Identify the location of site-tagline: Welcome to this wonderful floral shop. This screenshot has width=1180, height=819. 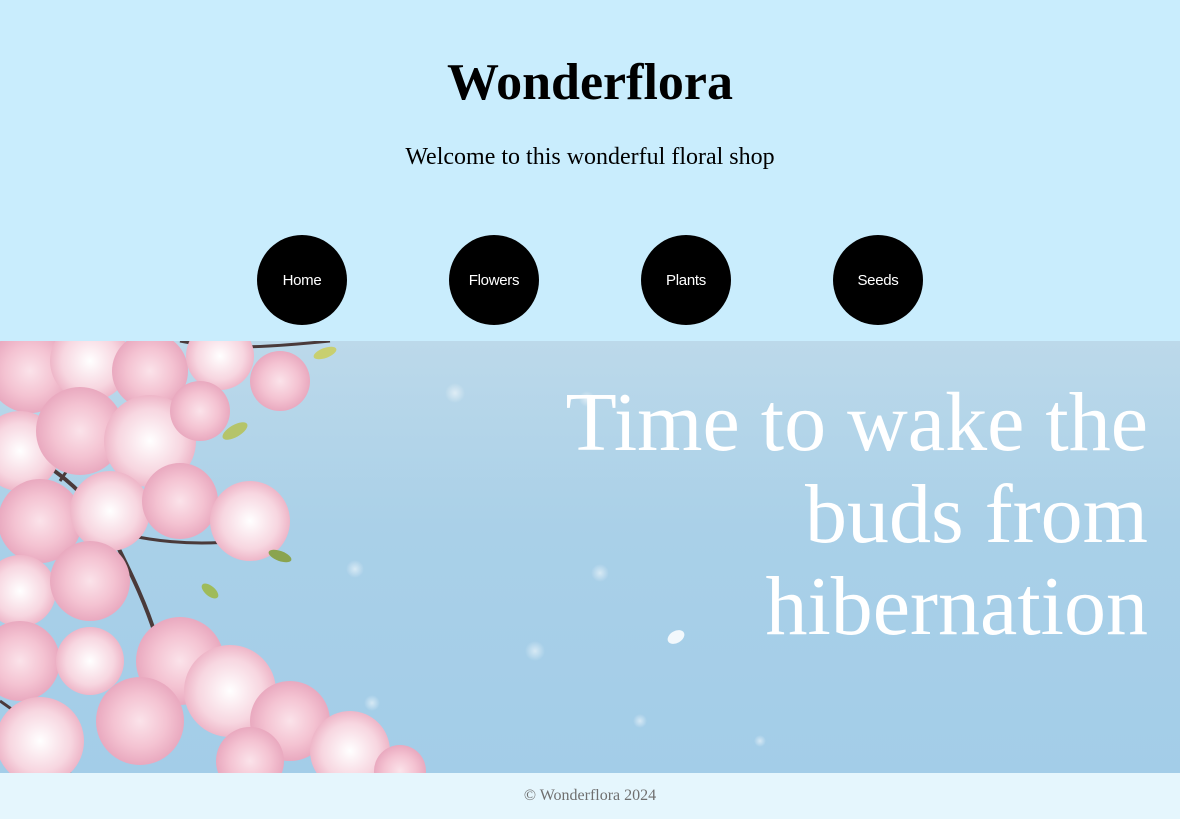
(590, 157).